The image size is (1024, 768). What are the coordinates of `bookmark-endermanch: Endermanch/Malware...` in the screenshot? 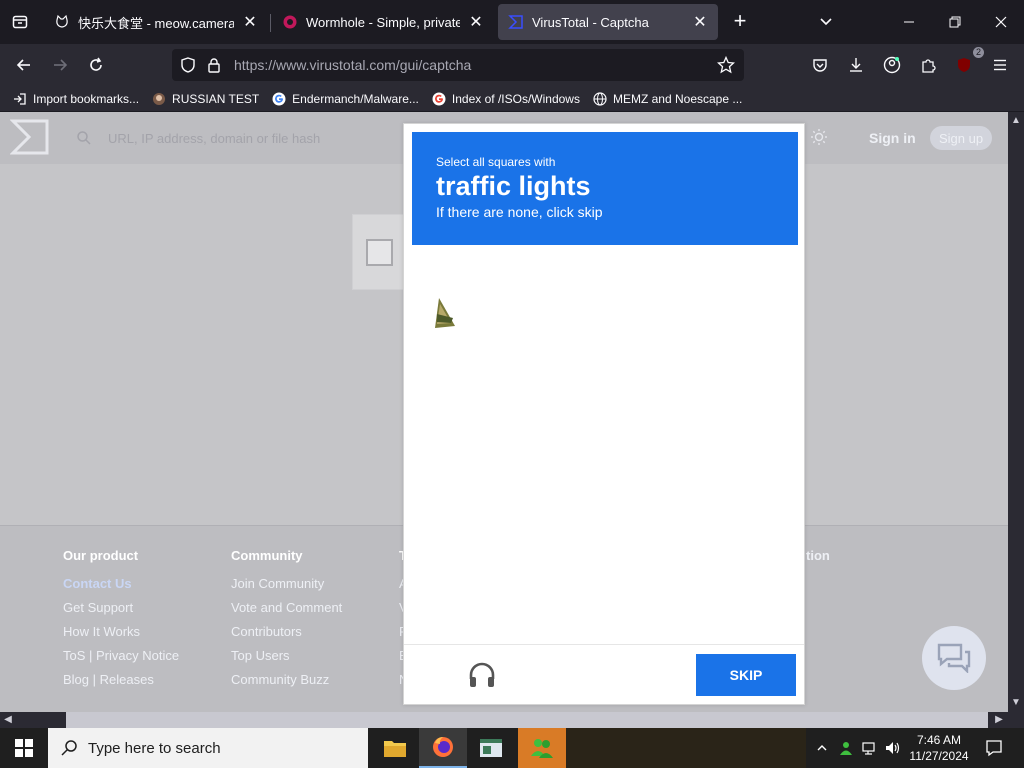 It's located at (345, 99).